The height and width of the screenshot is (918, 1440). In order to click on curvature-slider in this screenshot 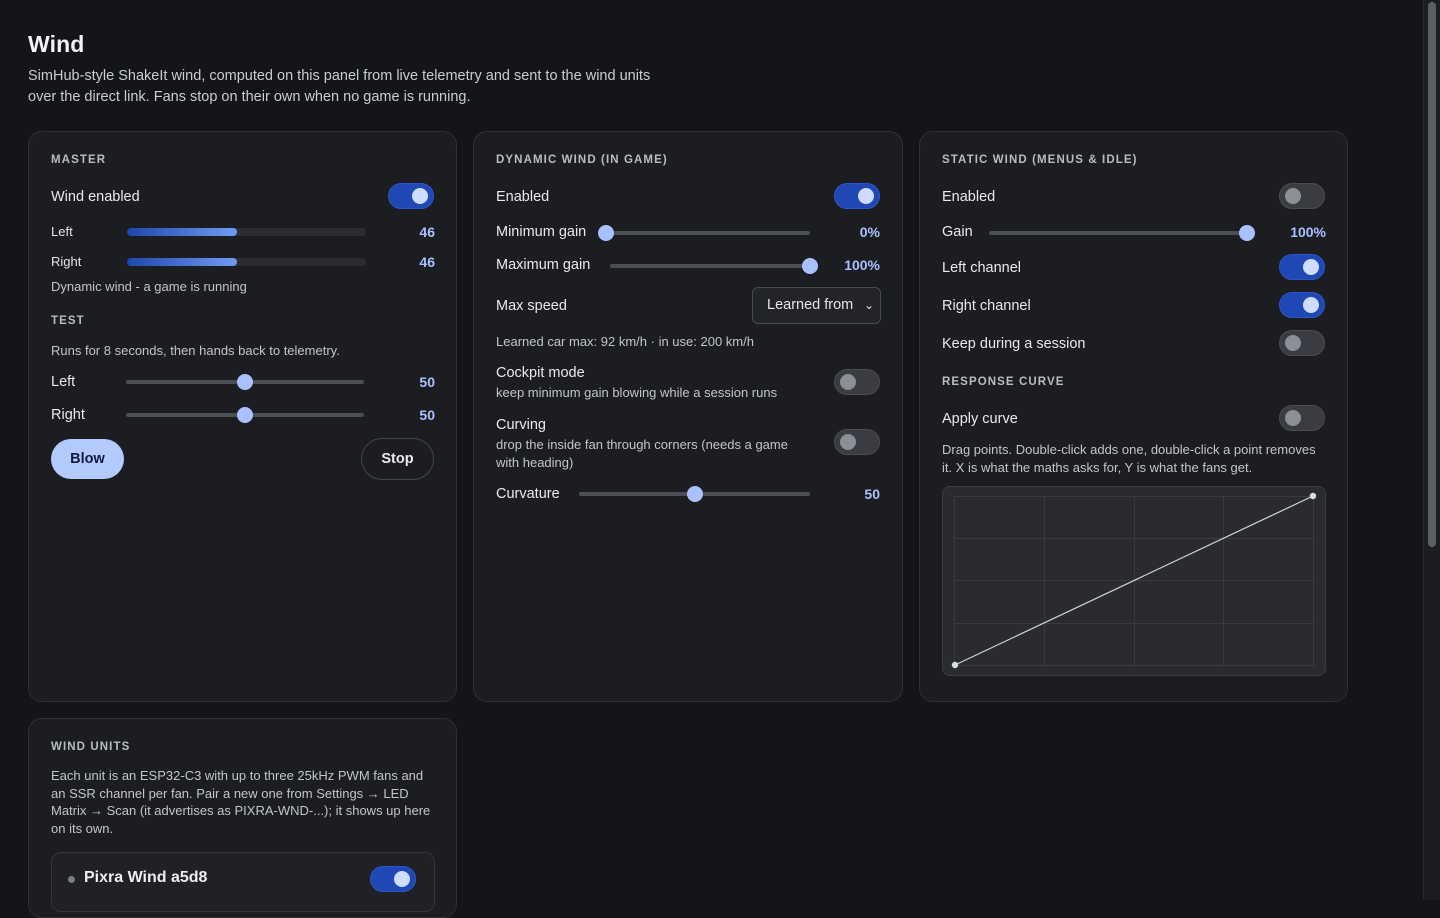, I will do `click(694, 494)`.